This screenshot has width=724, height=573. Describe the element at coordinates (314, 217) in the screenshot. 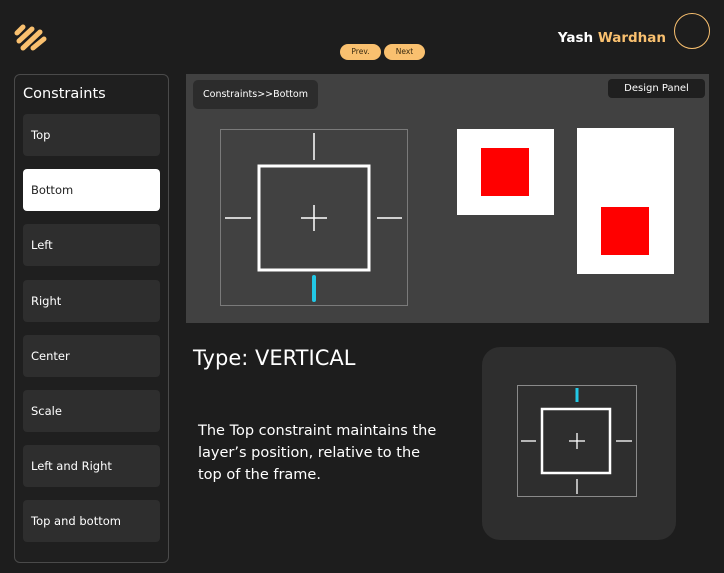

I see `constraint-widget` at that location.